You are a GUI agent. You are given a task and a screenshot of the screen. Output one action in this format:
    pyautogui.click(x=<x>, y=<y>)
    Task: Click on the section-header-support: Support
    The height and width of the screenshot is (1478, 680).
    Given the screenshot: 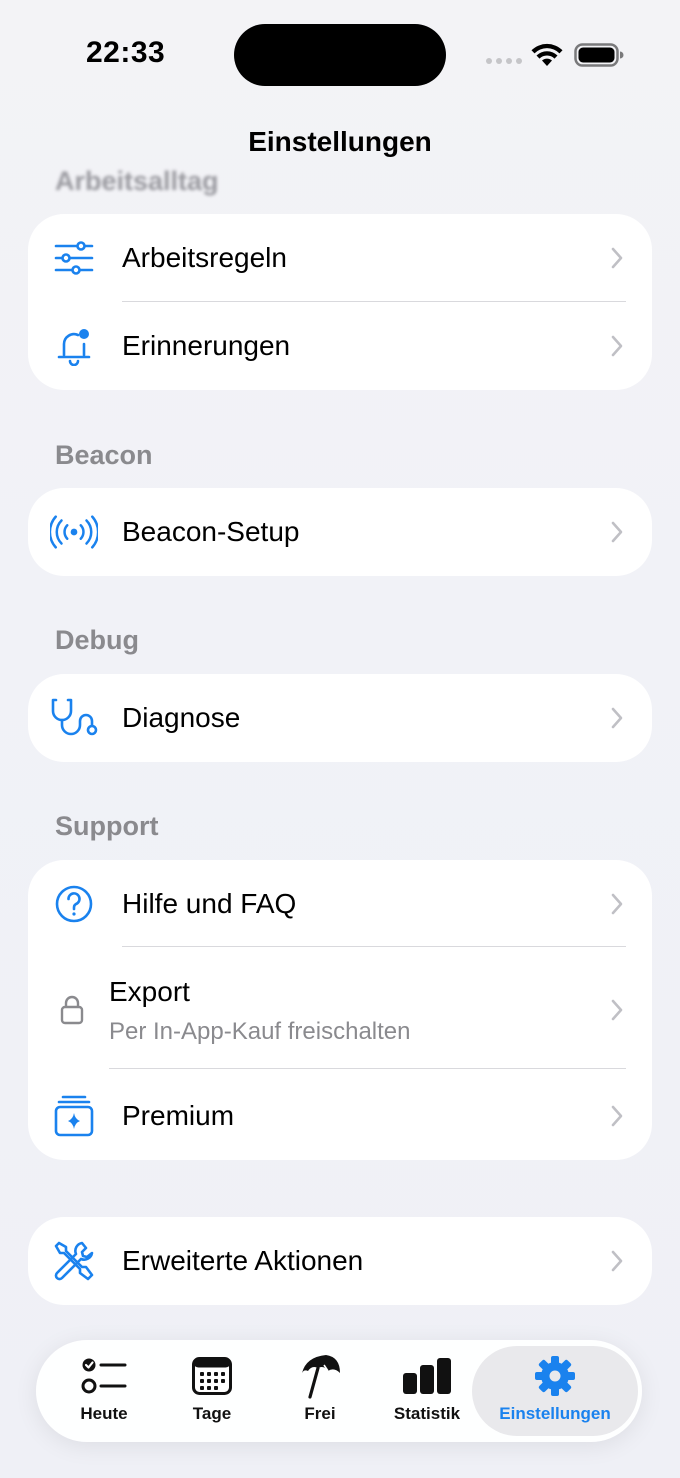 What is the action you would take?
    pyautogui.click(x=107, y=826)
    